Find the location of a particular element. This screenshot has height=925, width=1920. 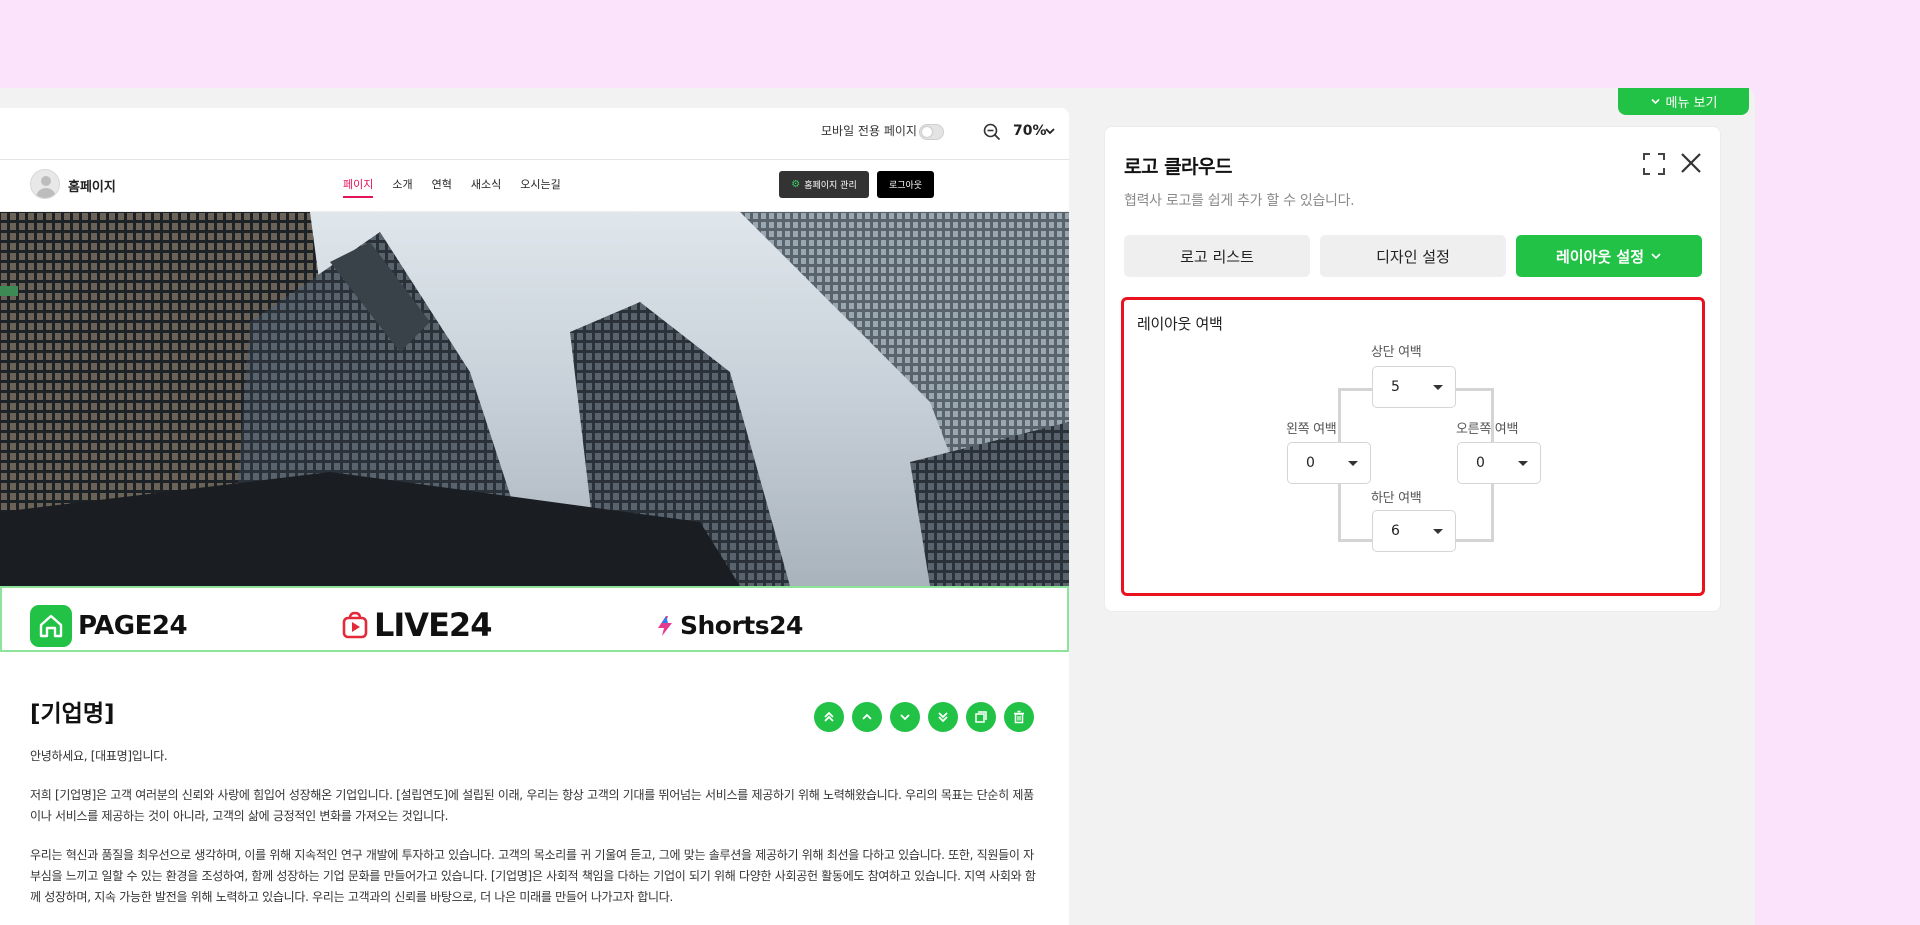

logo-page24-text: PAGE24 is located at coordinates (133, 626).